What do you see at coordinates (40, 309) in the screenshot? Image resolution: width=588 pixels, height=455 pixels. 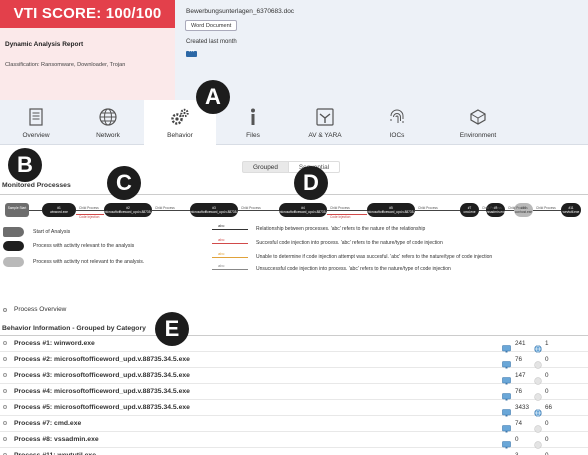 I see `process-overview-toggle: Process Overview` at bounding box center [40, 309].